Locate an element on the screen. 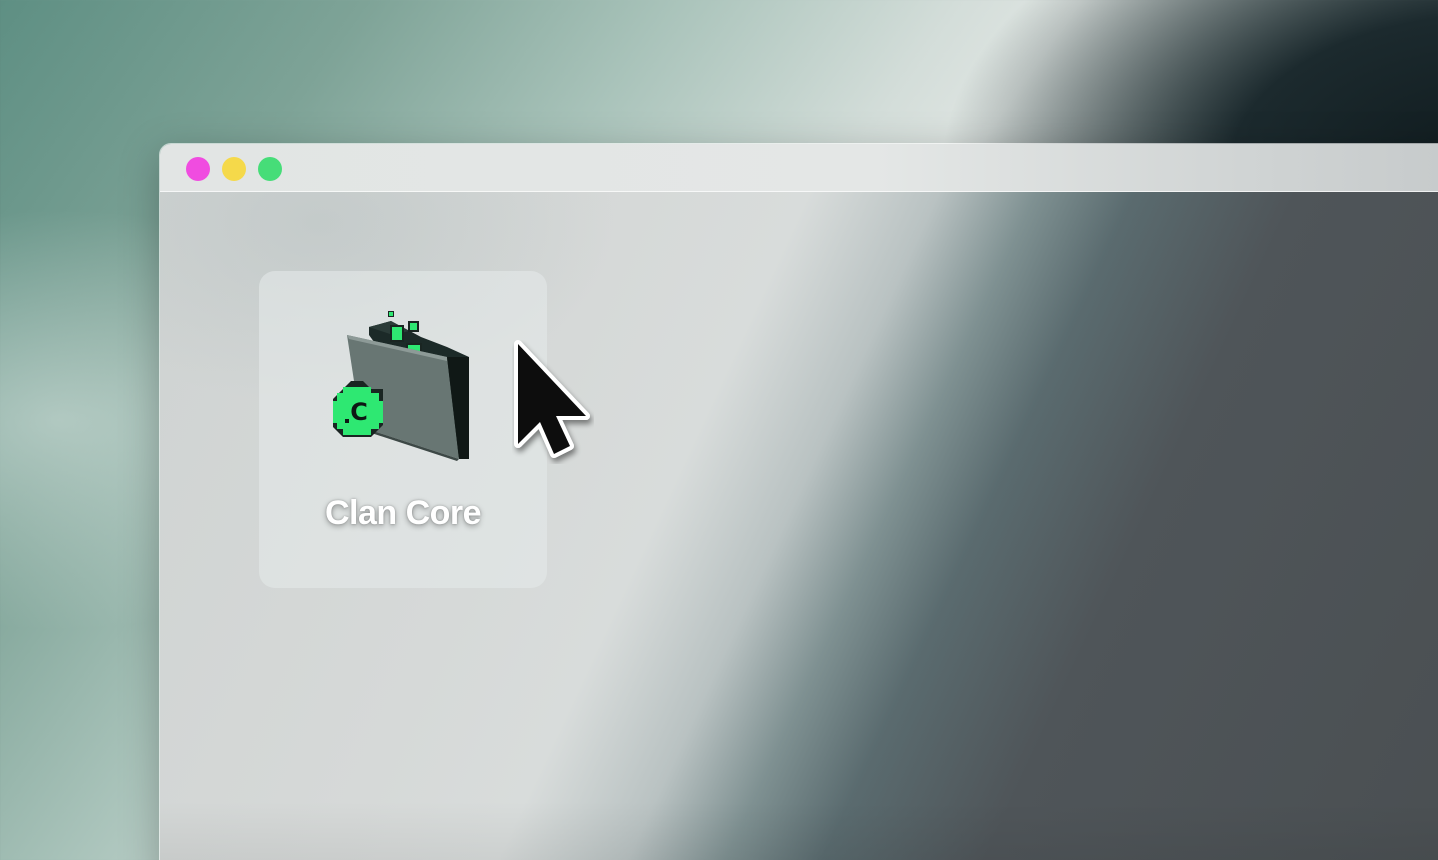 The height and width of the screenshot is (860, 1438). svg-text: C is located at coordinates (359, 412).